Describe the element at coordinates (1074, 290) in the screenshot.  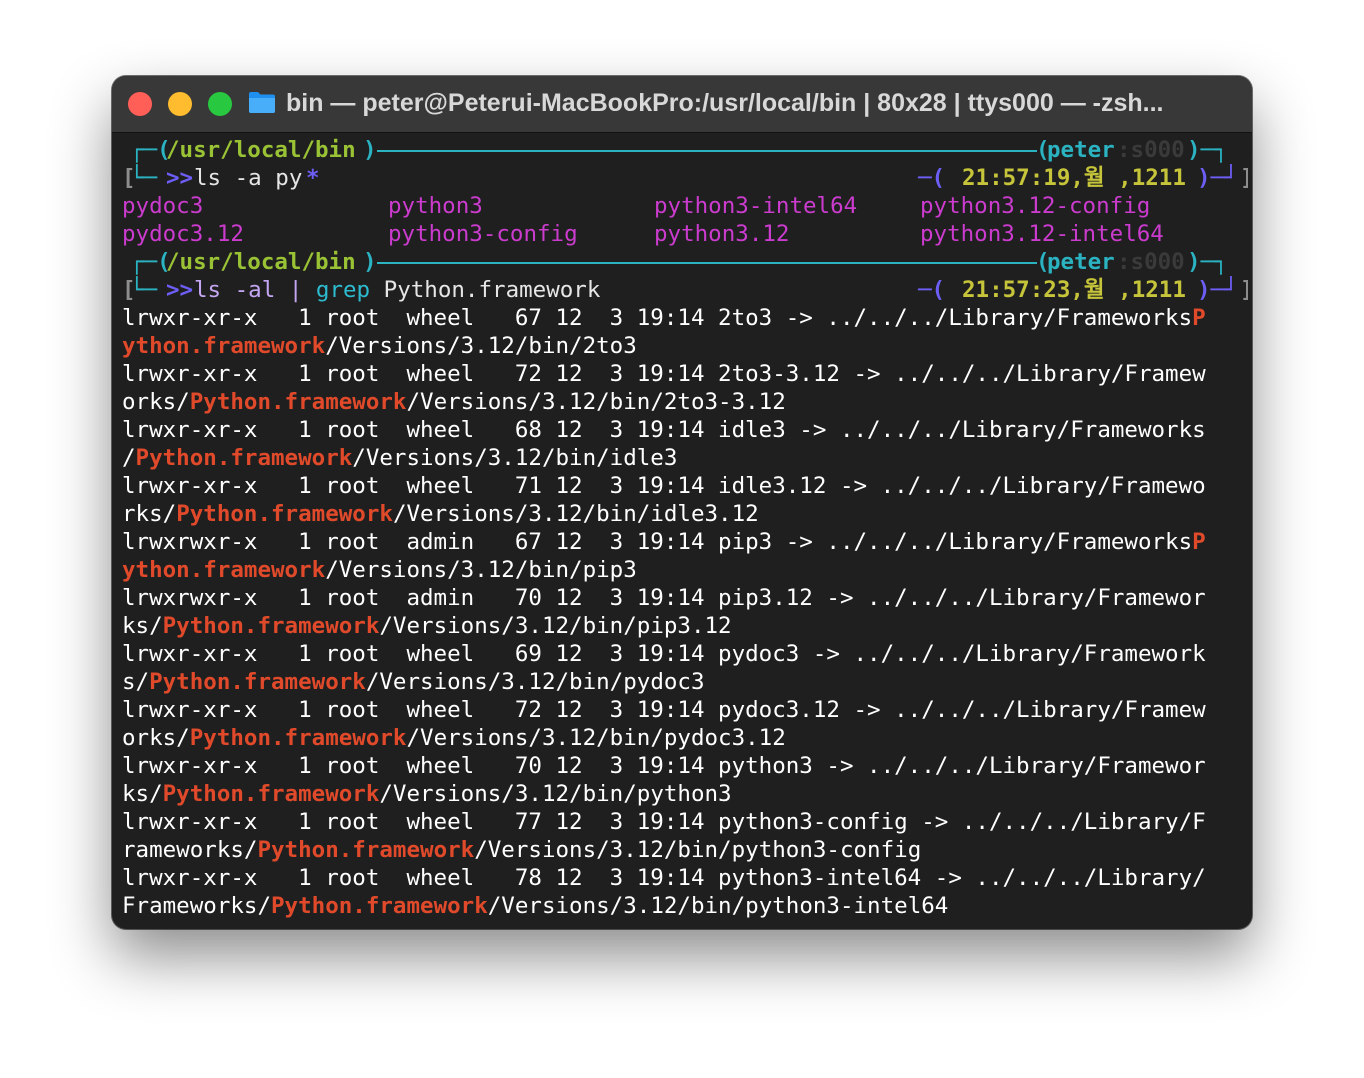
I see `prompt-time: 21:57:23,월 ,1211` at that location.